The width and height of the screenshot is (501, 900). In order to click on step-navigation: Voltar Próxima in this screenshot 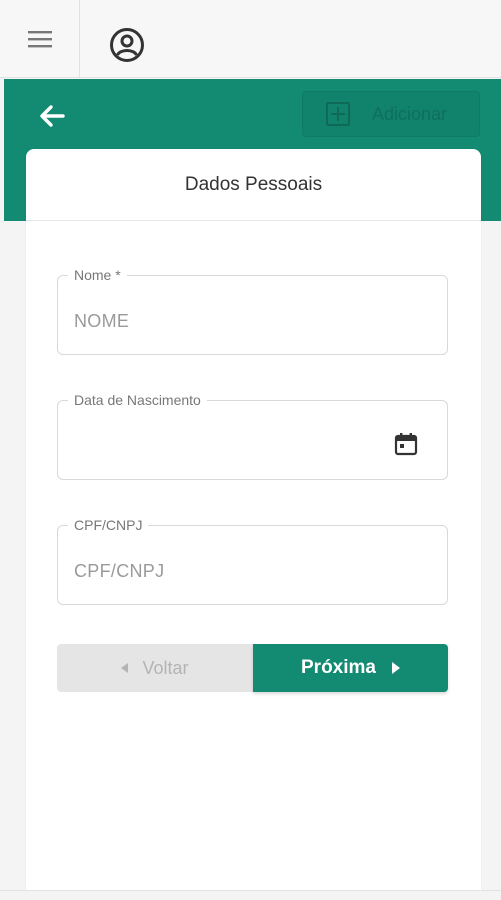, I will do `click(252, 668)`.